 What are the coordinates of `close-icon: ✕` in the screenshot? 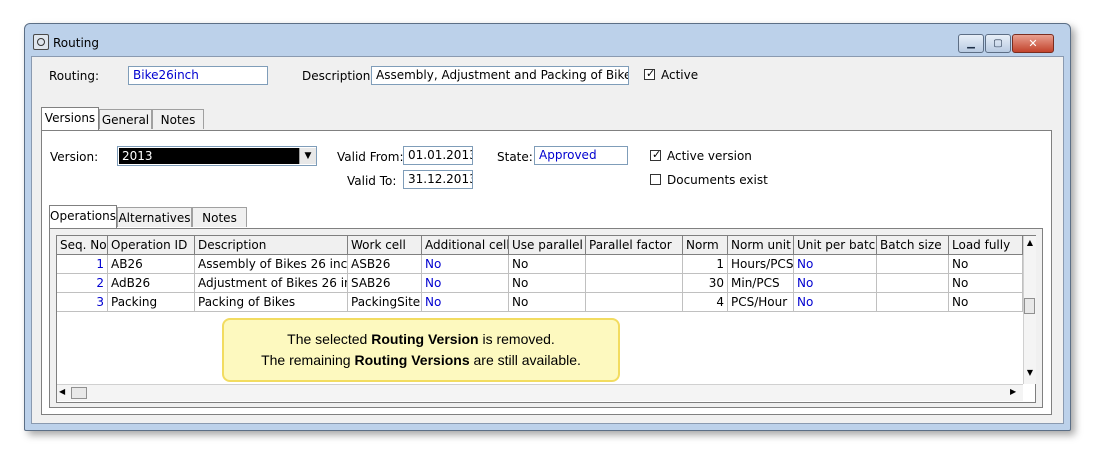 It's located at (1033, 43).